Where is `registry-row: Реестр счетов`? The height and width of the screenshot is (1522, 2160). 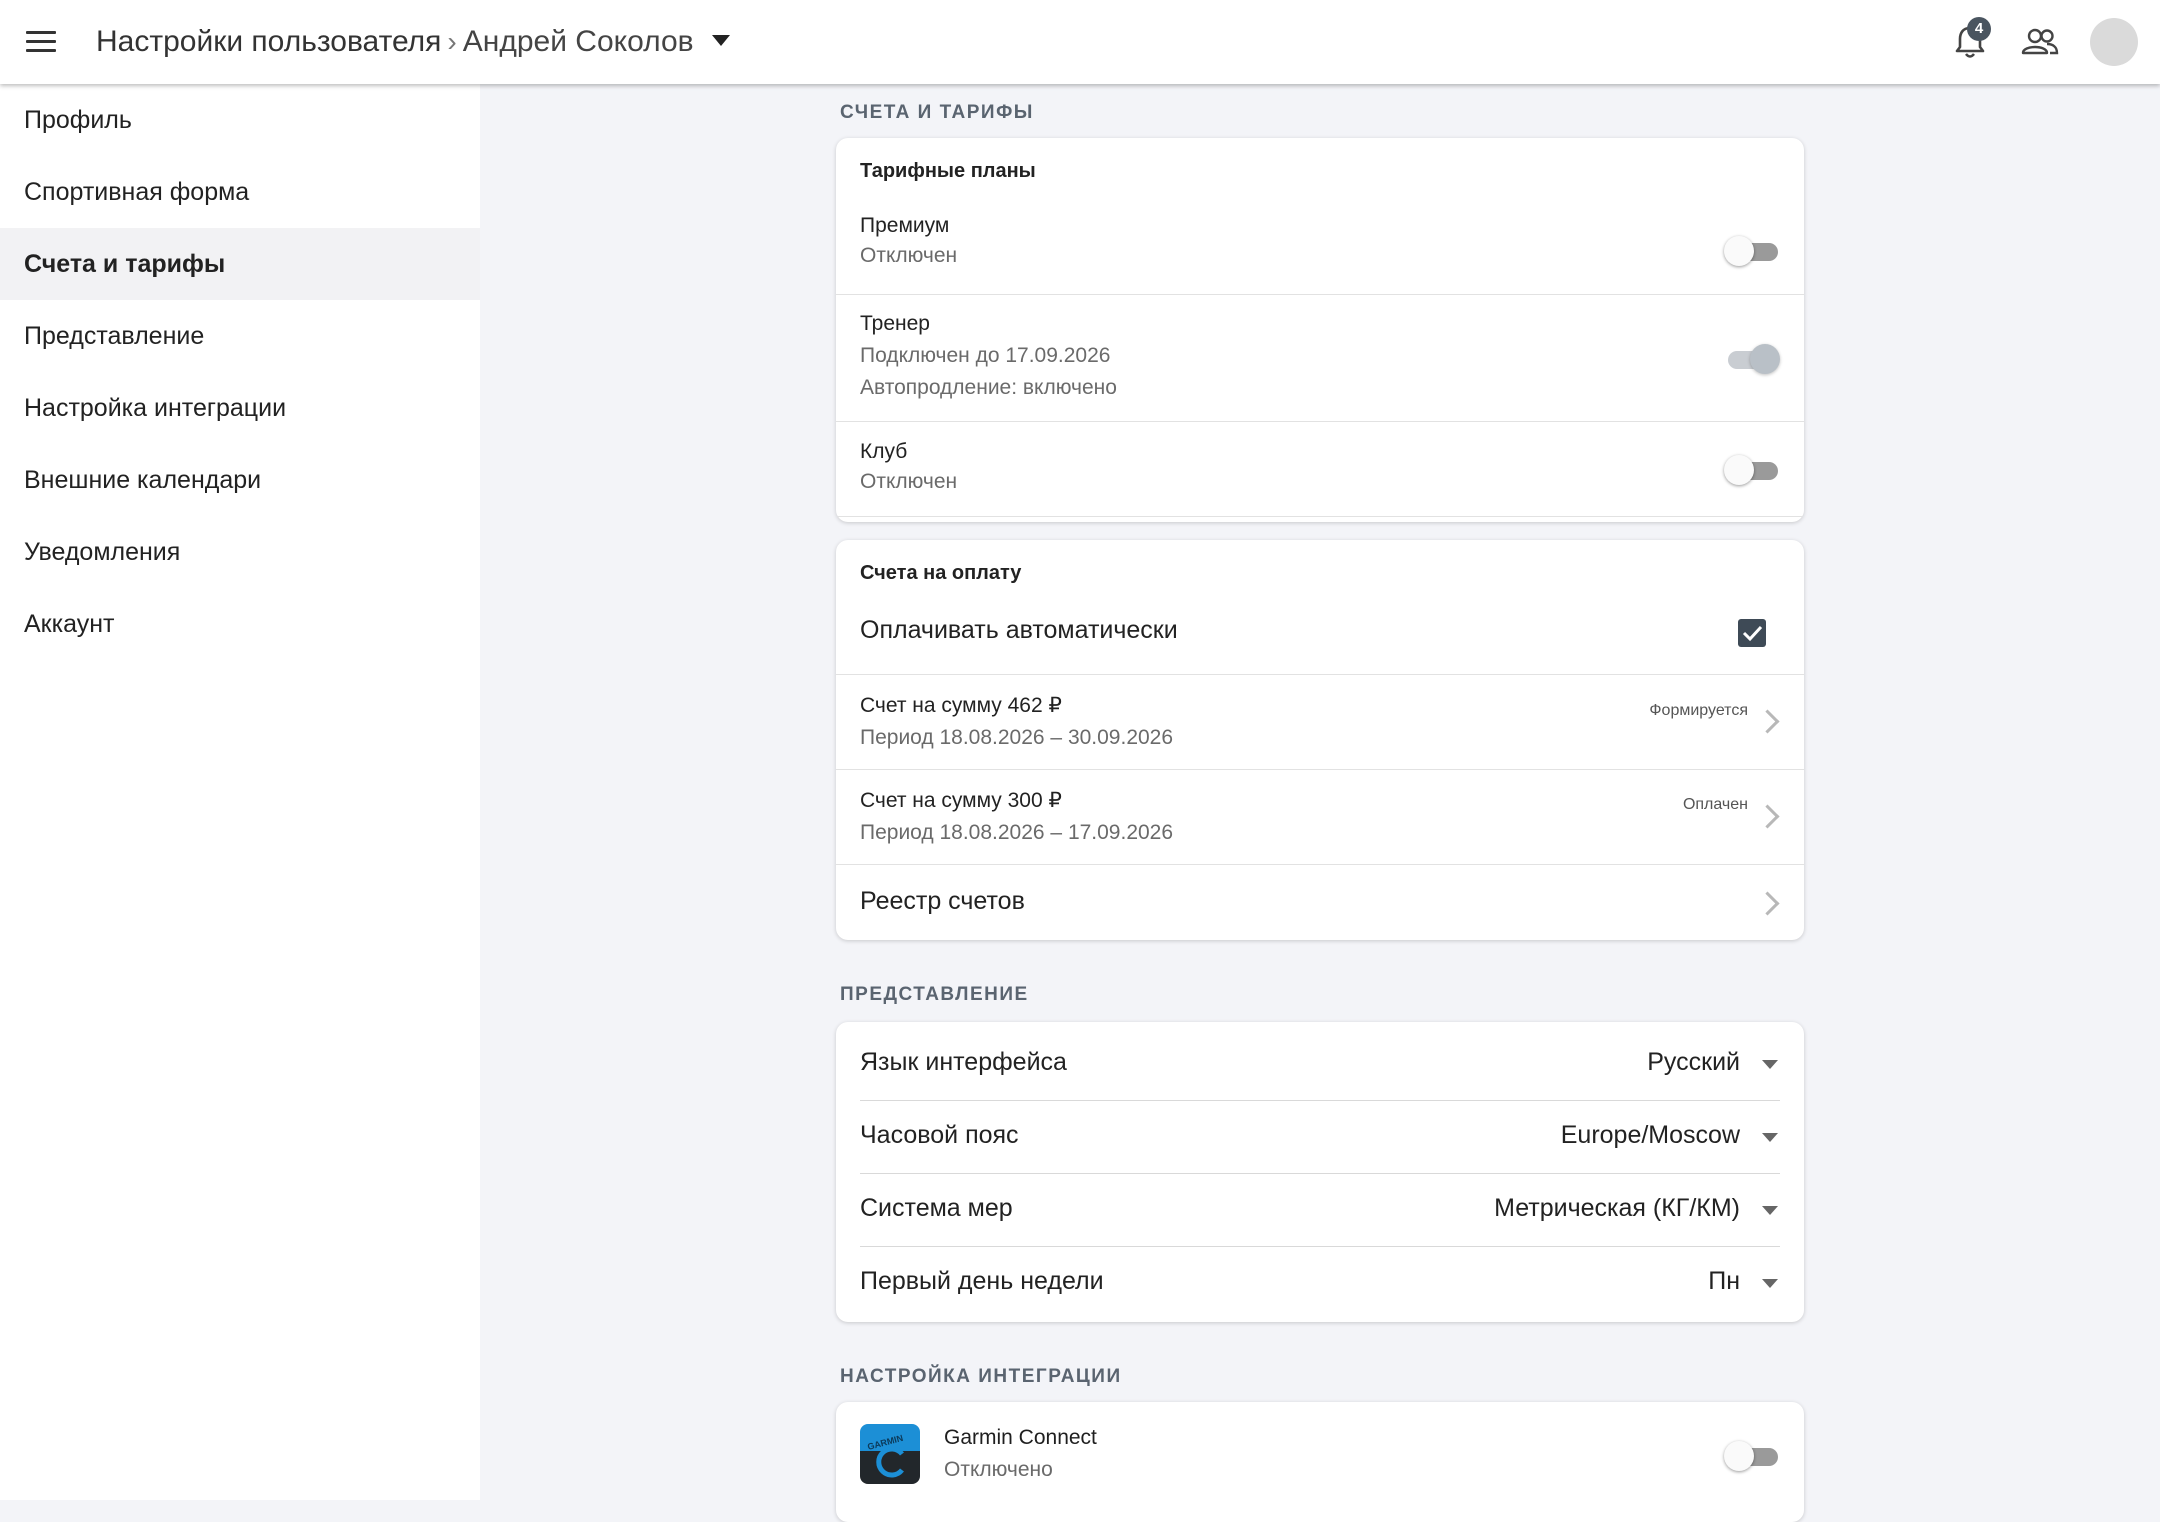 registry-row: Реестр счетов is located at coordinates (1320, 902).